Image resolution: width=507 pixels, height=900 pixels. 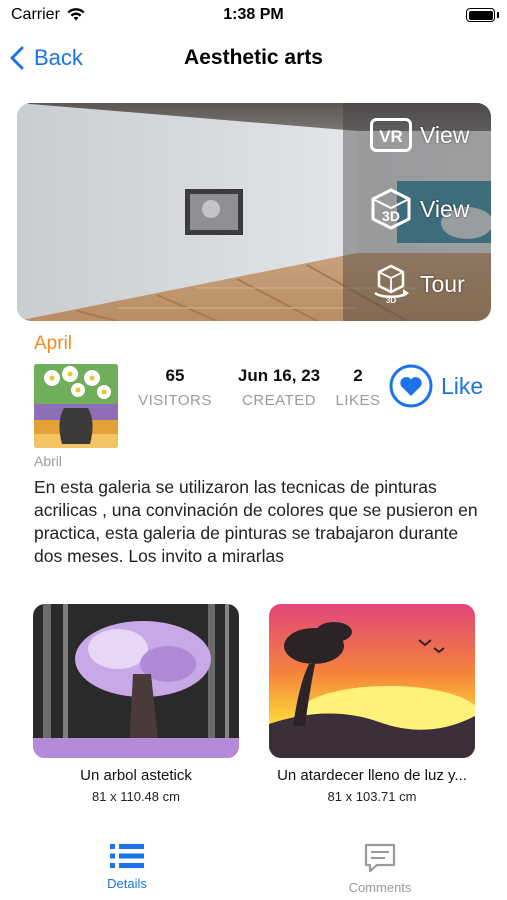 I want to click on battery-icon, so click(x=480, y=15).